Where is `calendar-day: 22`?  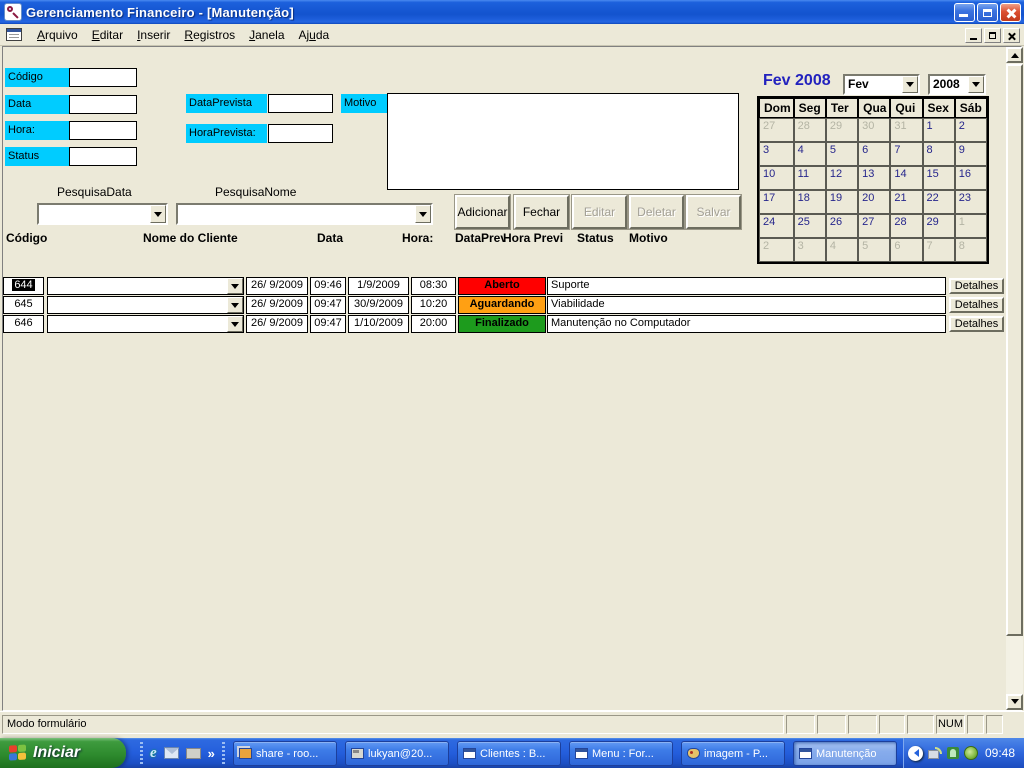 calendar-day: 22 is located at coordinates (938, 202).